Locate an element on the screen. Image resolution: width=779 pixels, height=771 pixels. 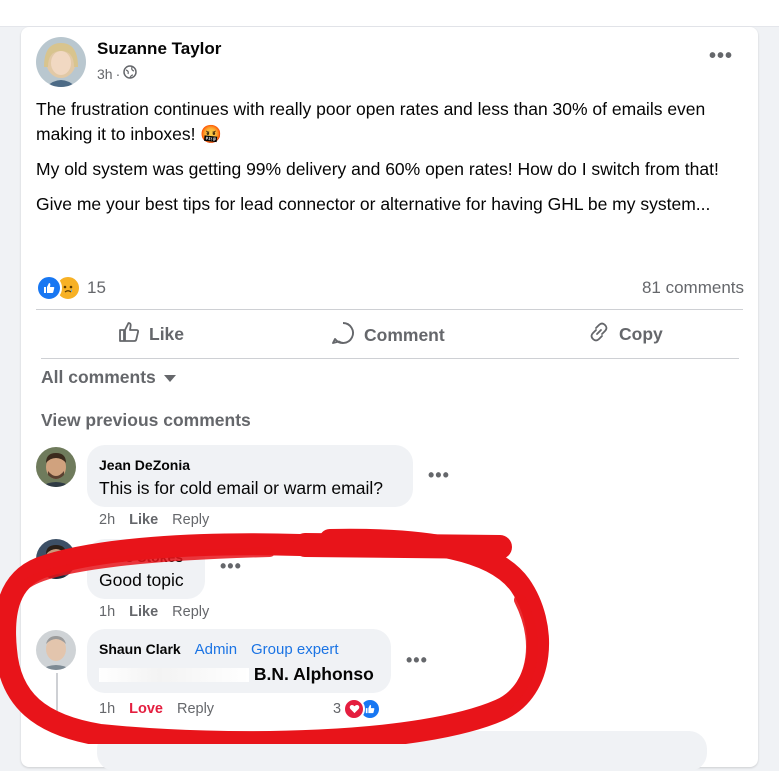
post-time: 3h is located at coordinates (105, 74).